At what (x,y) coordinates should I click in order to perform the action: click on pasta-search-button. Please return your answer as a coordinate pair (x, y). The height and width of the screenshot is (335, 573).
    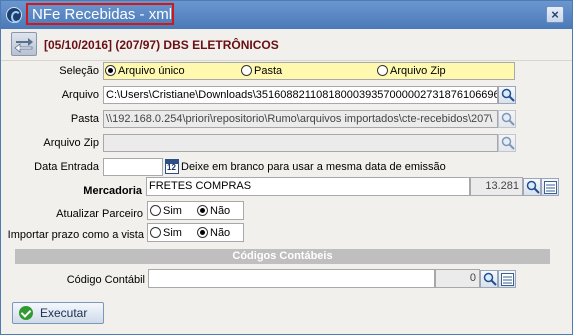
    Looking at the image, I should click on (507, 119).